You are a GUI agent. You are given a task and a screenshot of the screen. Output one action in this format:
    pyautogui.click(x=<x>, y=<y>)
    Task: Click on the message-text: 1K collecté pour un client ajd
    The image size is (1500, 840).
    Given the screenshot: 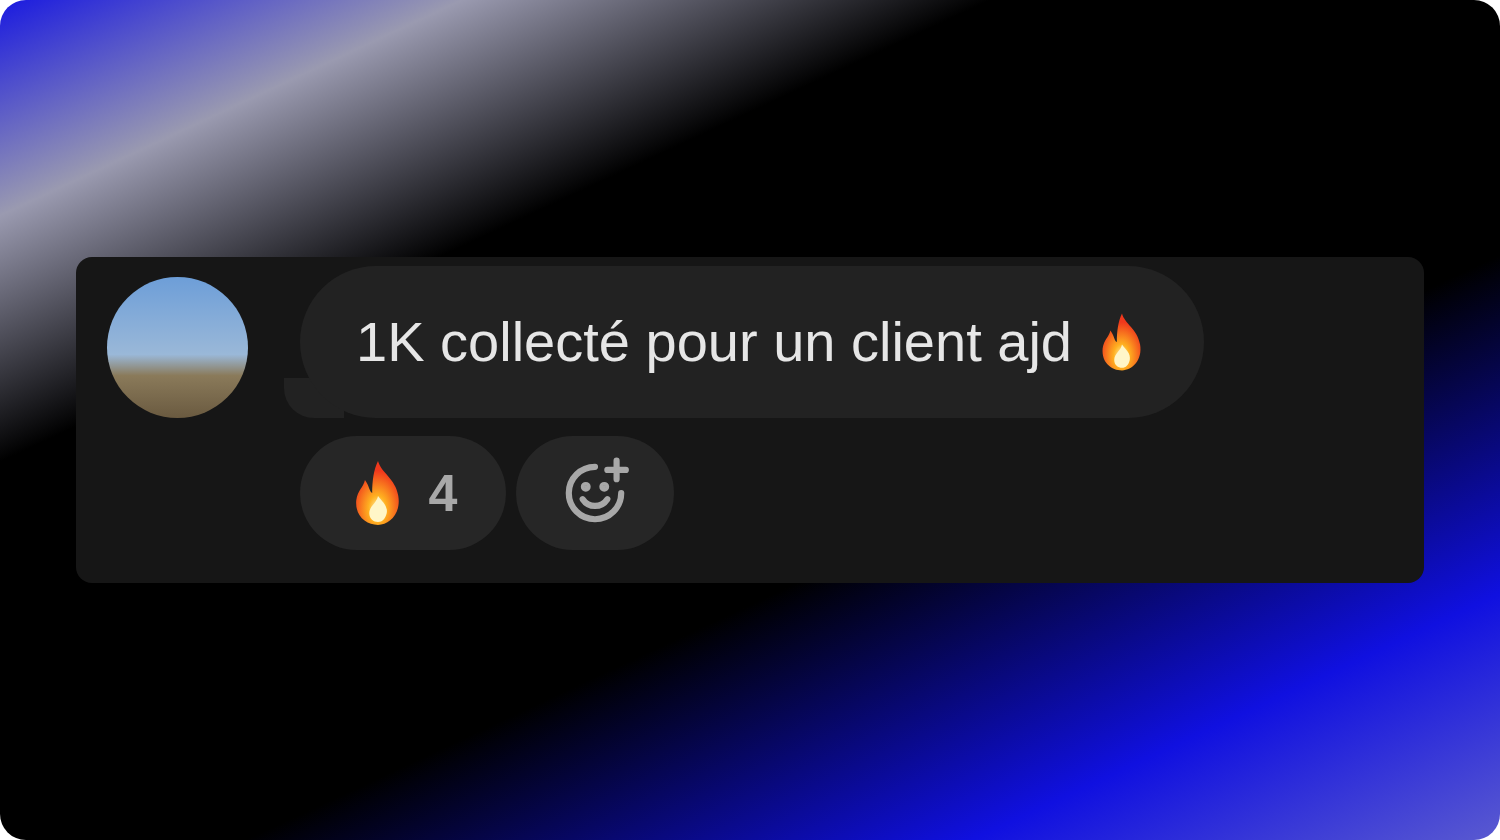 What is the action you would take?
    pyautogui.click(x=714, y=342)
    